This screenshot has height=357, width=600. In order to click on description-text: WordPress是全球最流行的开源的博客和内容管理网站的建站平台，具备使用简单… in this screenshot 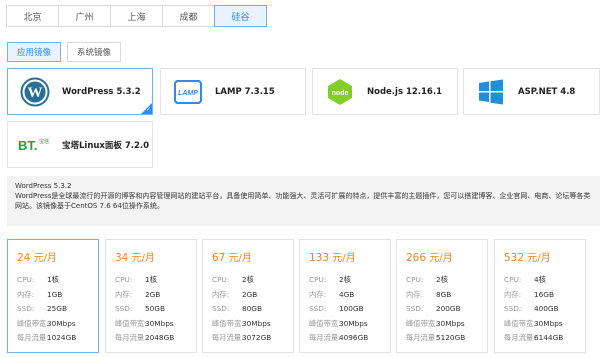, I will do `click(303, 201)`.